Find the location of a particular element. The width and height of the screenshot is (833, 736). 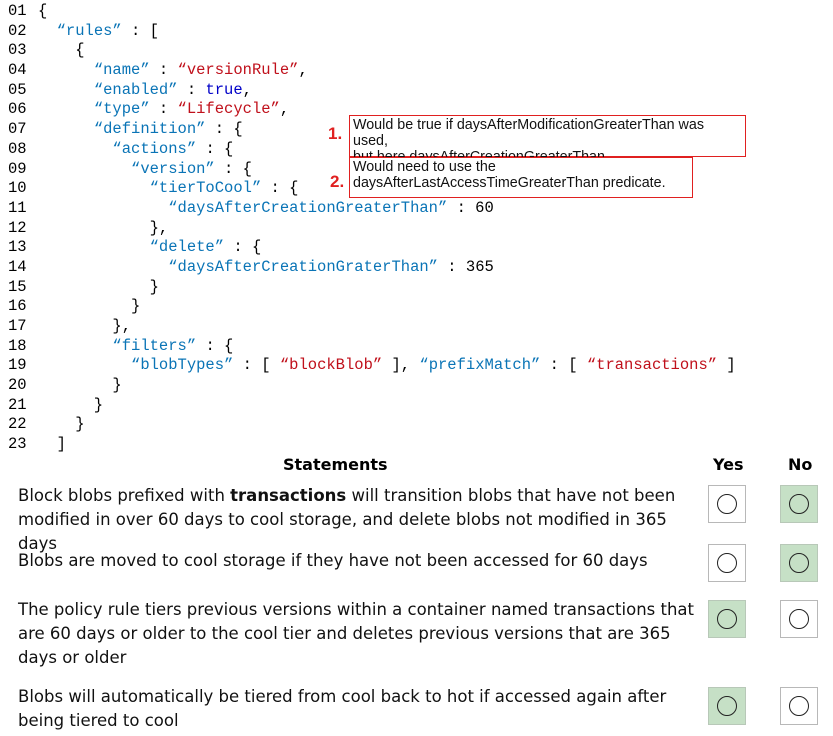

annotation-number-2: 2. is located at coordinates (337, 181).